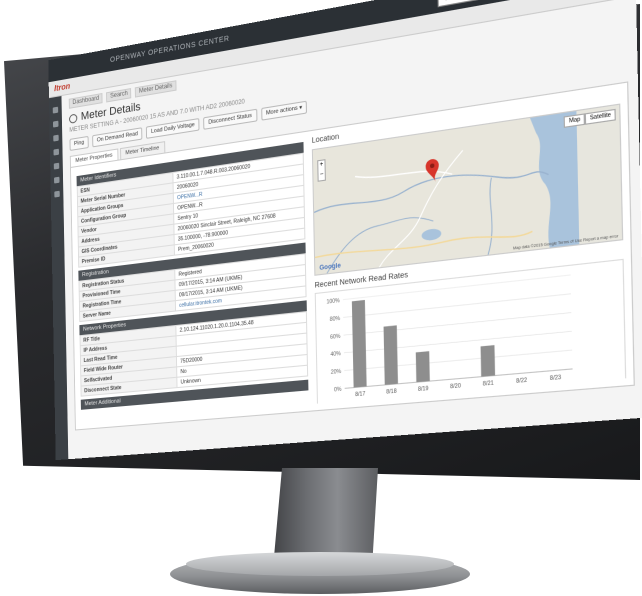 This screenshot has width=642, height=596. I want to click on y-tick-label: 80%, so click(335, 319).